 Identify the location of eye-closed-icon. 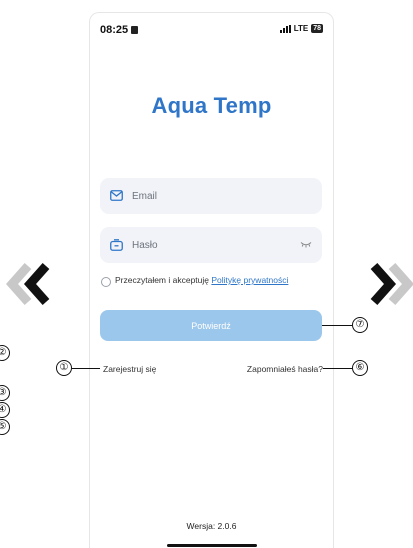
(306, 244).